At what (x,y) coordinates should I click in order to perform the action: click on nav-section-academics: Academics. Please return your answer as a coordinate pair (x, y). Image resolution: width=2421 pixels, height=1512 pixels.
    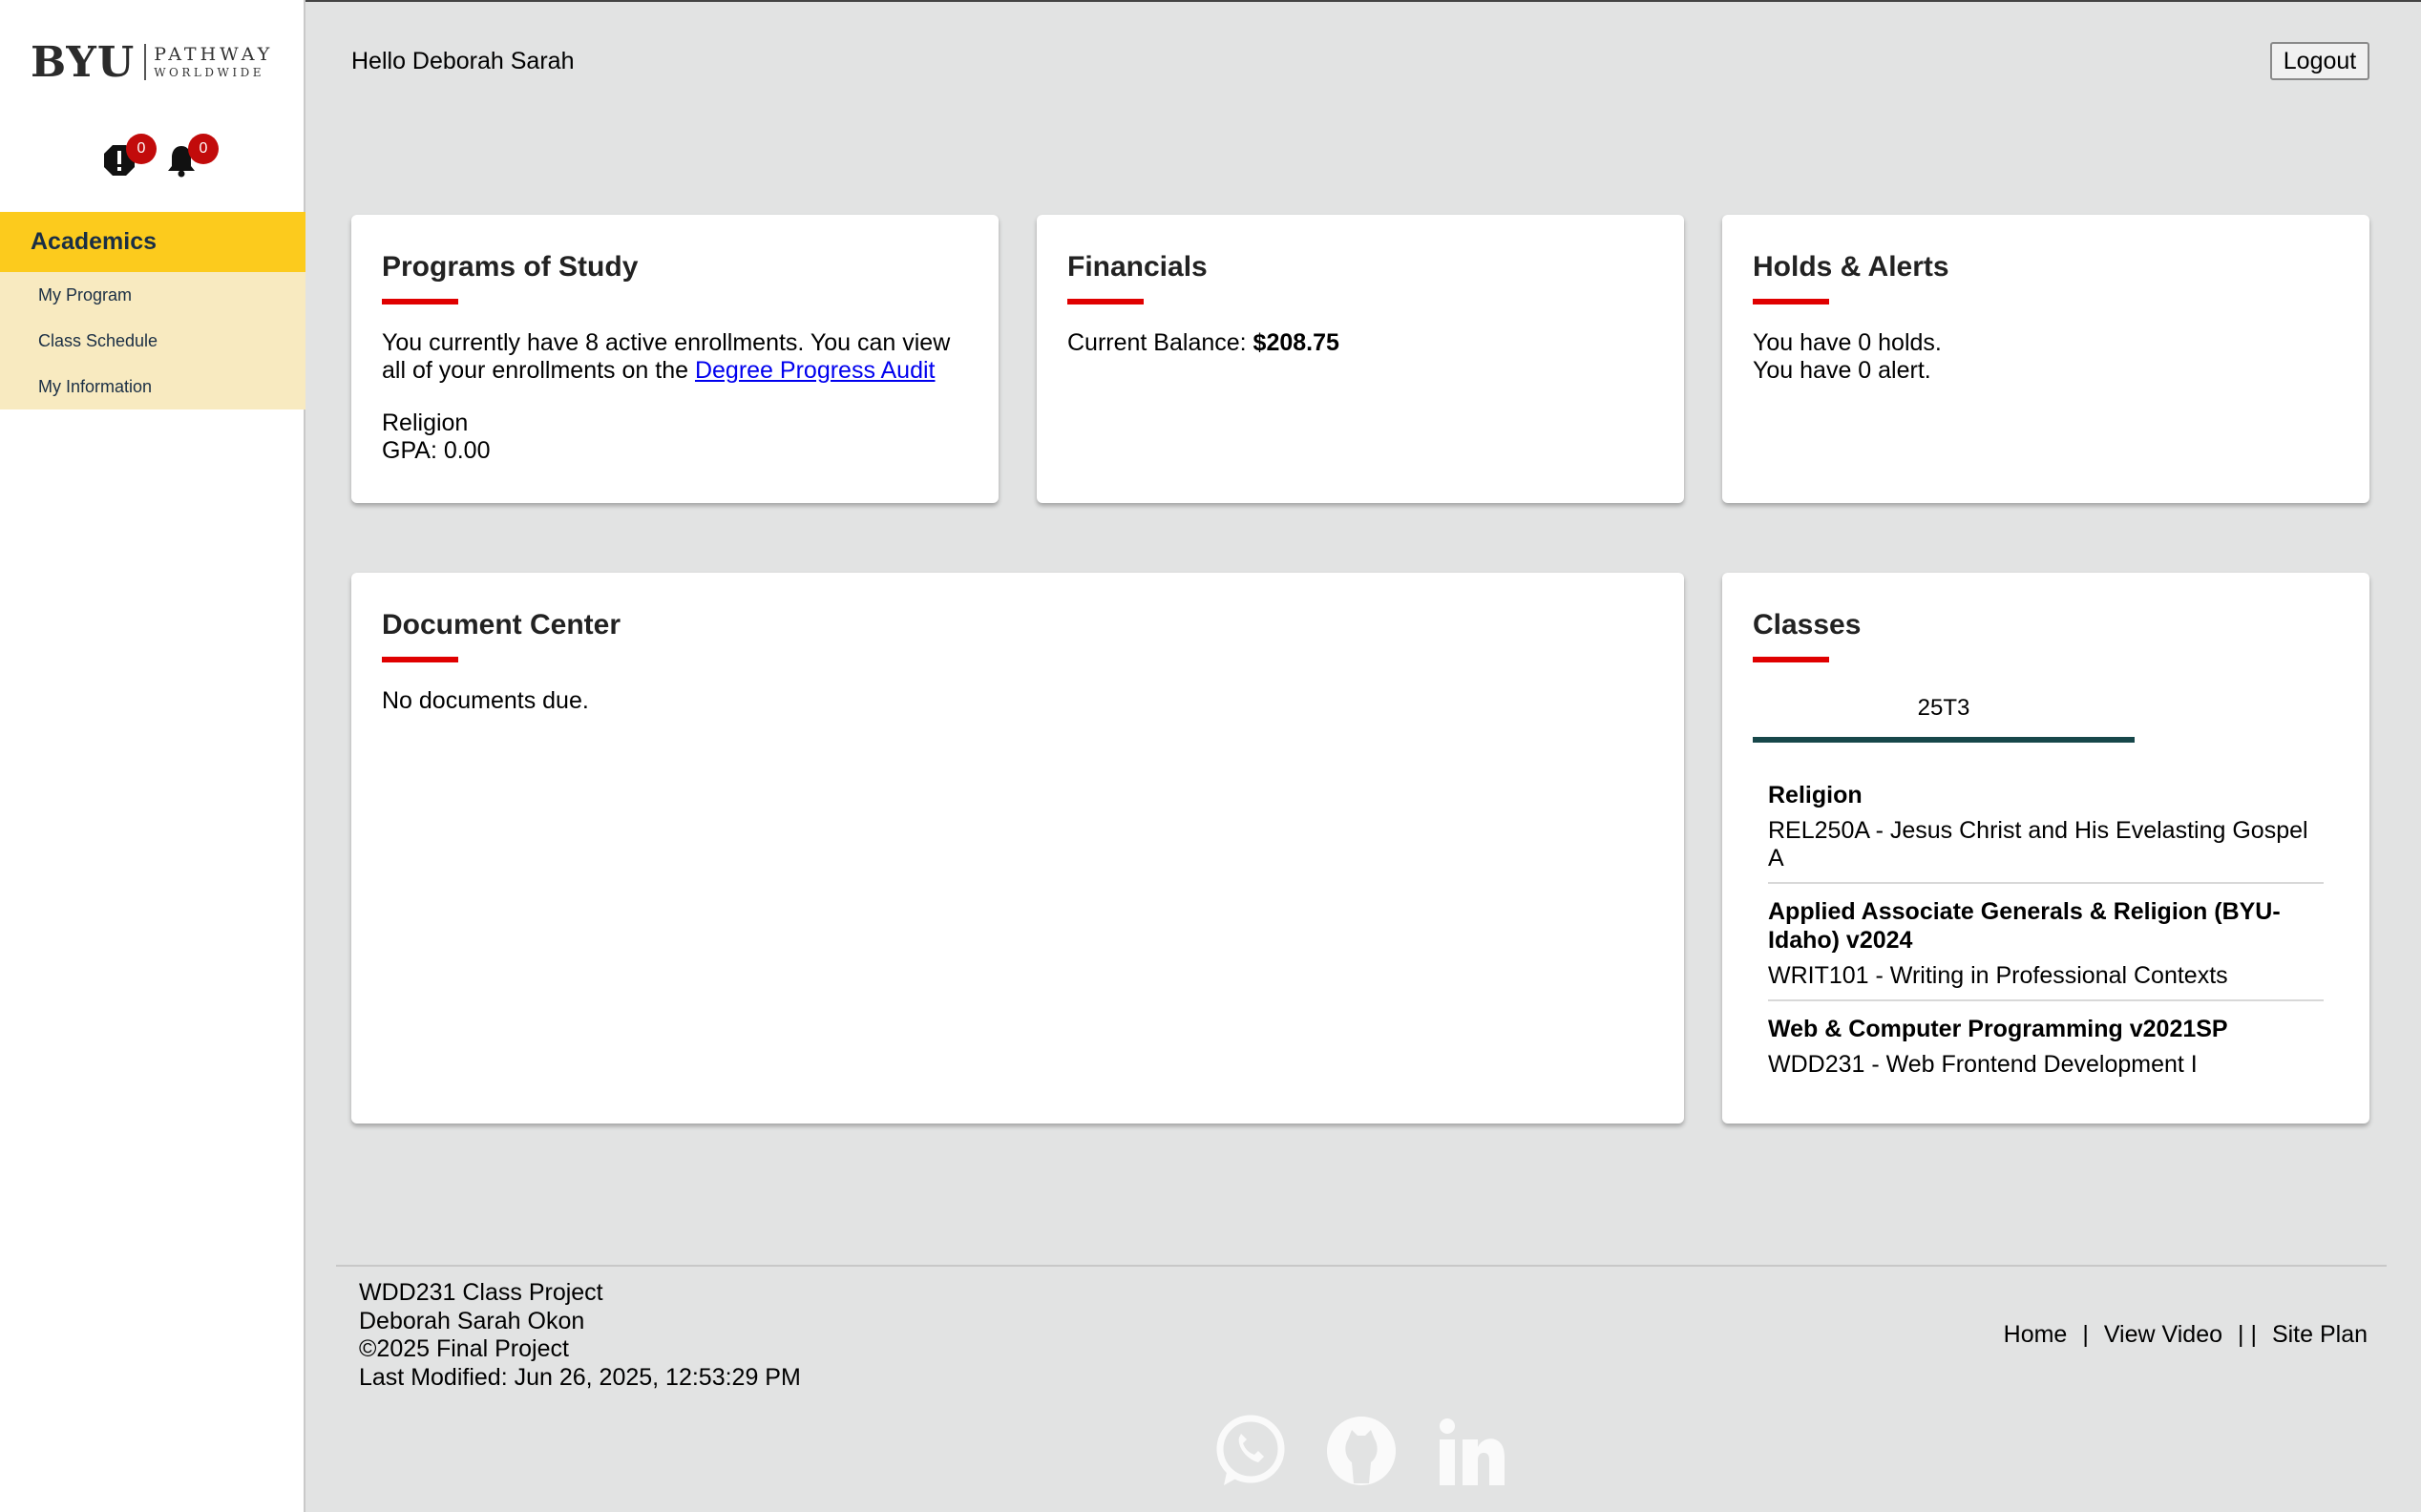
    Looking at the image, I should click on (152, 242).